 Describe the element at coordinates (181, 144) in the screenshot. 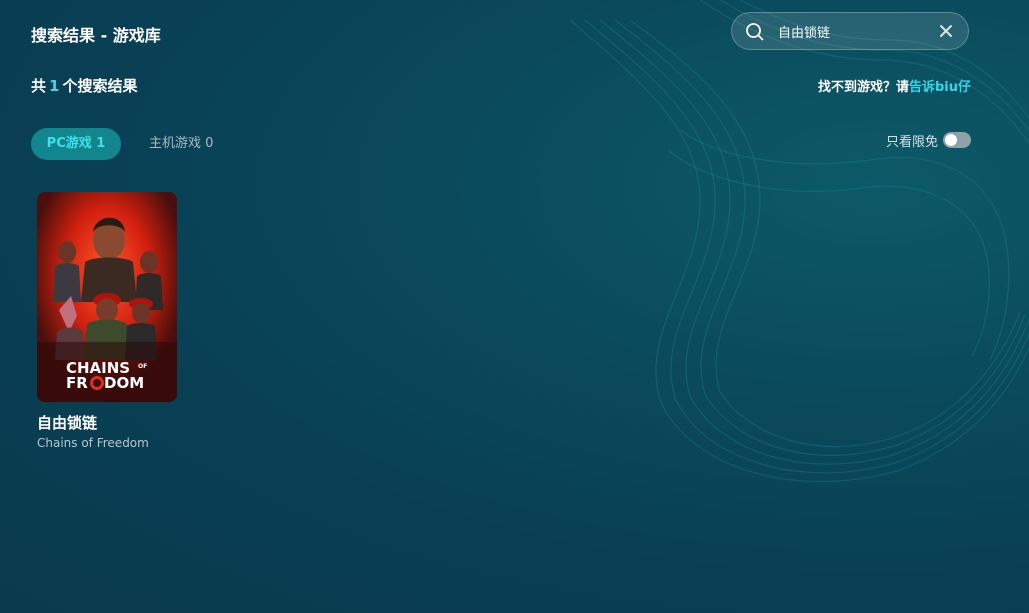

I see `tab-console-games: 主机游戏 0` at that location.